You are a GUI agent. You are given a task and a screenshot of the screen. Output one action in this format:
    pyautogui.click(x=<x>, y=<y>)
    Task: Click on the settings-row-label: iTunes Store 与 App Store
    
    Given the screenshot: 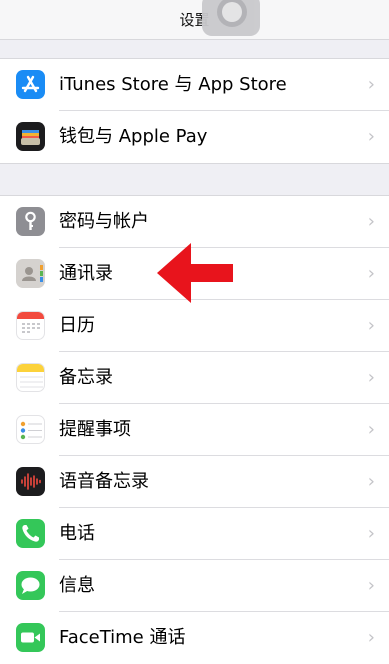 What is the action you would take?
    pyautogui.click(x=173, y=84)
    